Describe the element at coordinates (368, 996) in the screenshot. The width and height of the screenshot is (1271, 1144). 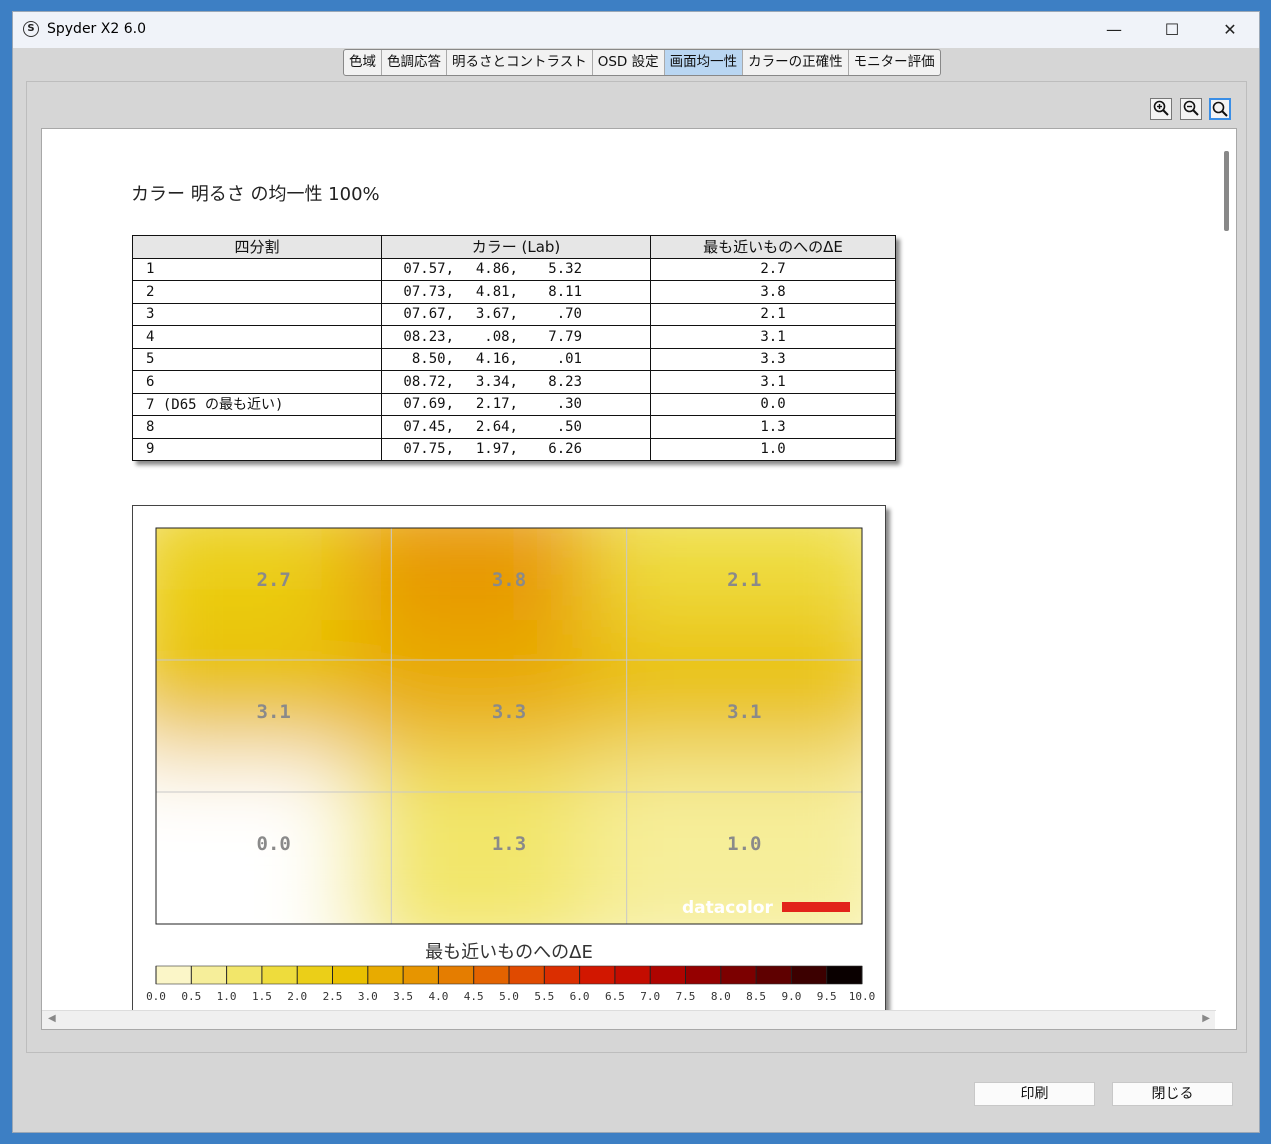
I see `colorbar-tick-label: 3.0` at that location.